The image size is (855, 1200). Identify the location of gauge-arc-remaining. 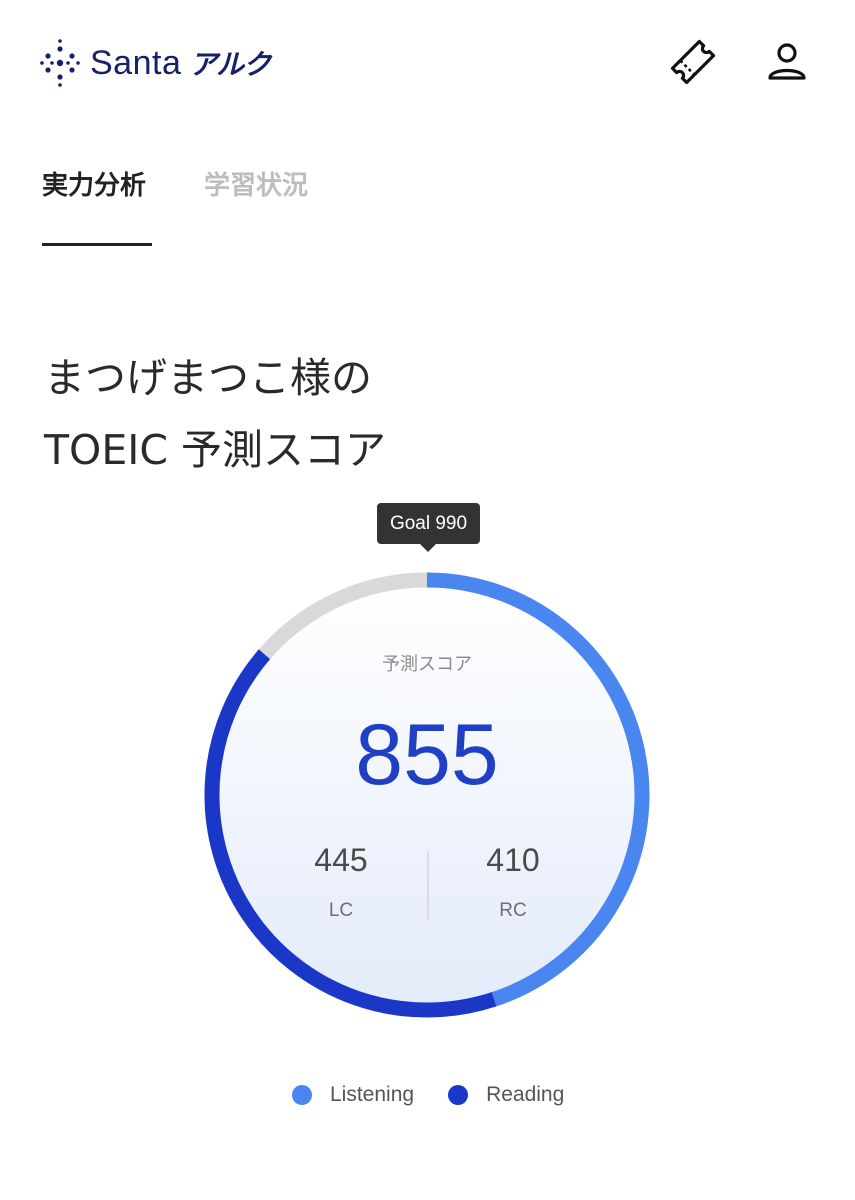
(343, 616).